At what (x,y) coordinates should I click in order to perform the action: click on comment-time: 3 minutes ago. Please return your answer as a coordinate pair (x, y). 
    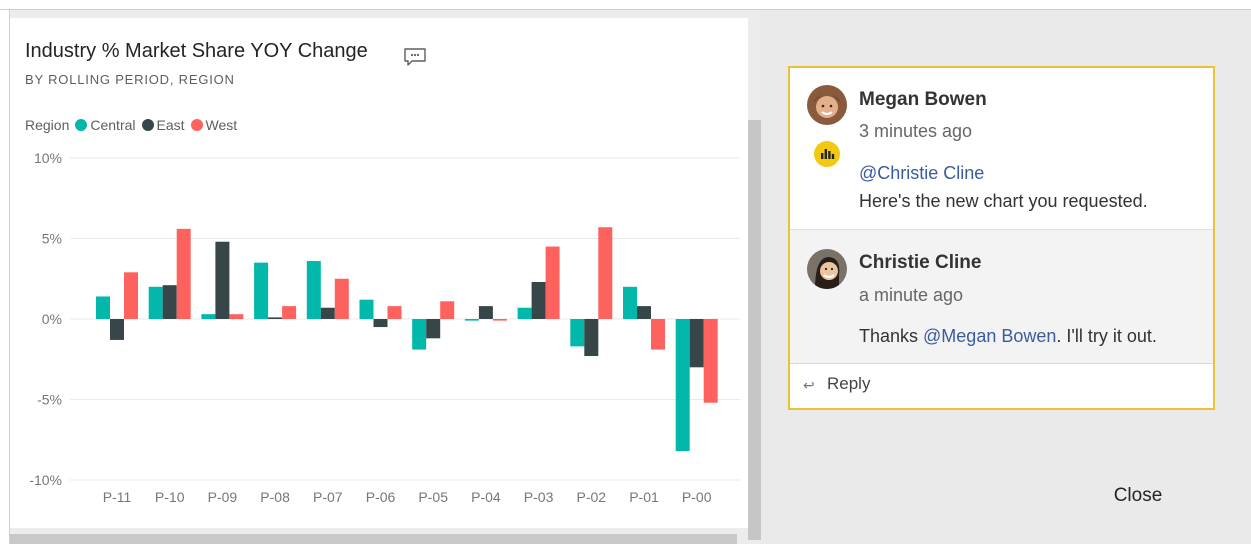
    Looking at the image, I should click on (916, 131).